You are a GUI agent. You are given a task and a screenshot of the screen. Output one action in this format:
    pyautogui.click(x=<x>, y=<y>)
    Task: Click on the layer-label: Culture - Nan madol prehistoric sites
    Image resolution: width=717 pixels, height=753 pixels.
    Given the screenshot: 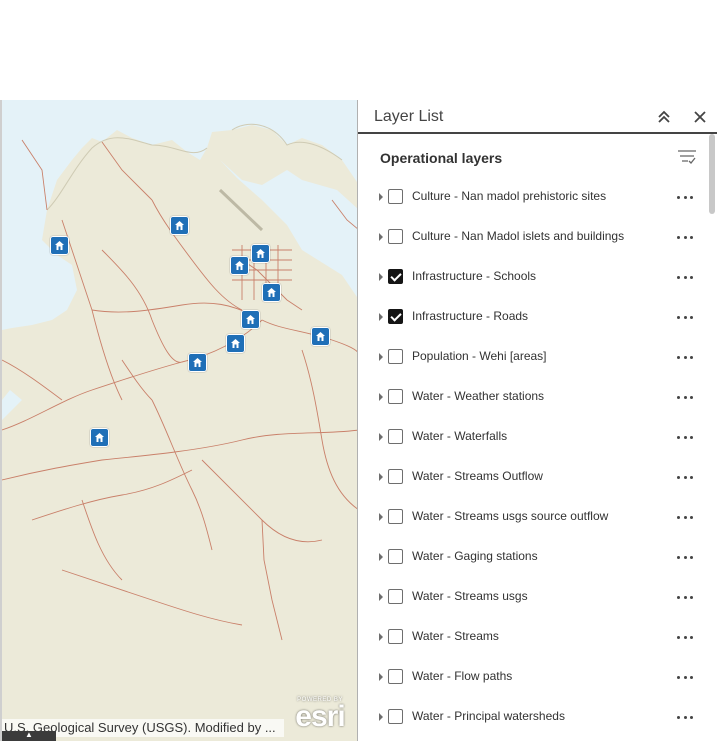 What is the action you would take?
    pyautogui.click(x=509, y=196)
    